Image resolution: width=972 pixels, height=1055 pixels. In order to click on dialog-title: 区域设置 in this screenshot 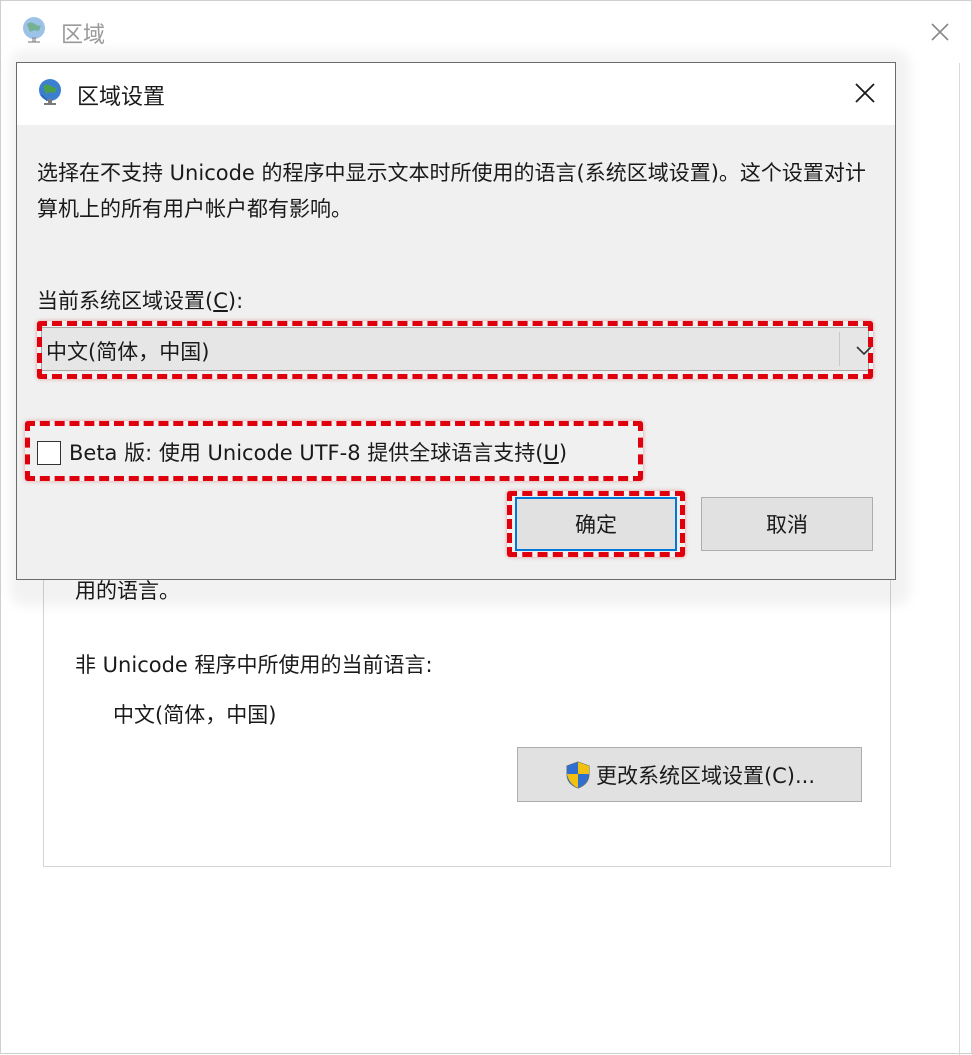, I will do `click(121, 97)`.